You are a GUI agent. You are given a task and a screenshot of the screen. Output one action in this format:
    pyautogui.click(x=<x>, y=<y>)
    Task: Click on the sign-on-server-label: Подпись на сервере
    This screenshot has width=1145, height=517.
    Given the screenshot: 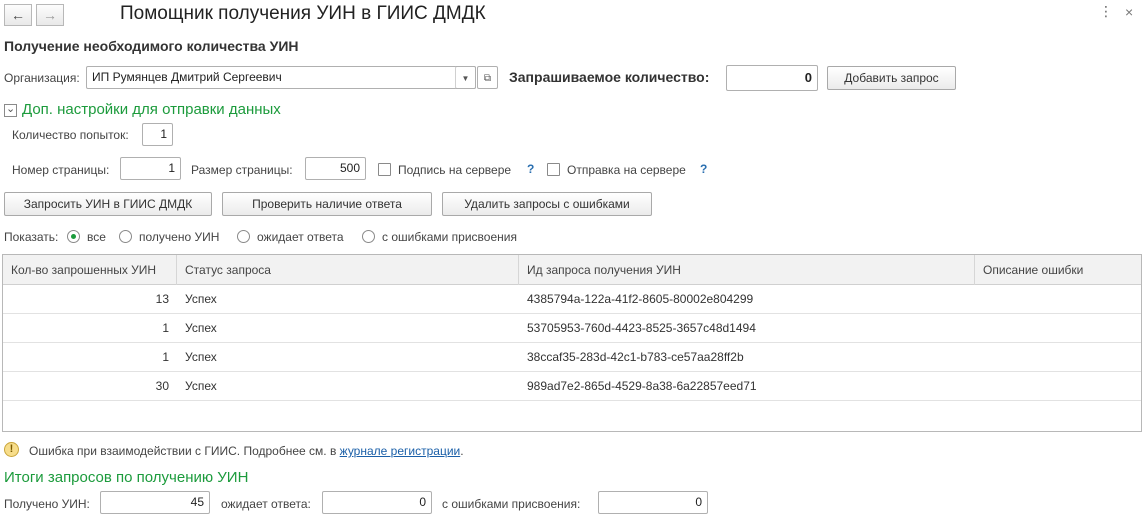 What is the action you would take?
    pyautogui.click(x=455, y=170)
    